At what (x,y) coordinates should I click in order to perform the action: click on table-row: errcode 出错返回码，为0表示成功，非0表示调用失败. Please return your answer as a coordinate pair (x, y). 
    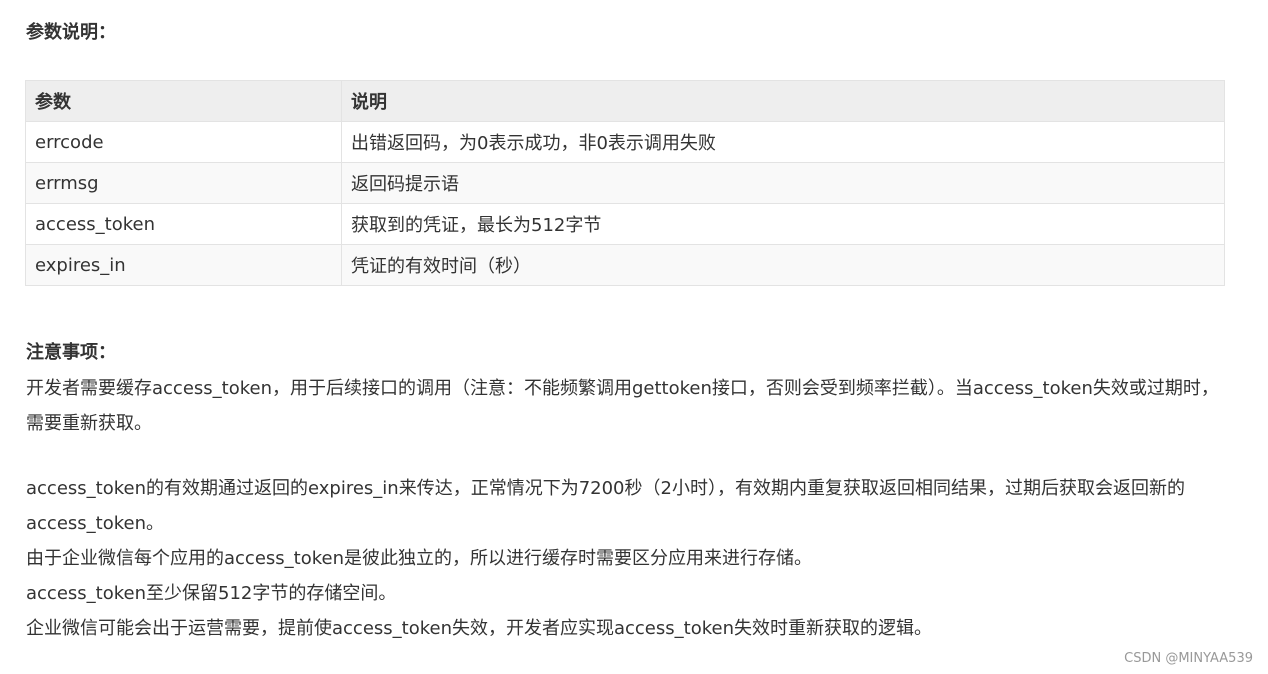
    Looking at the image, I should click on (625, 142).